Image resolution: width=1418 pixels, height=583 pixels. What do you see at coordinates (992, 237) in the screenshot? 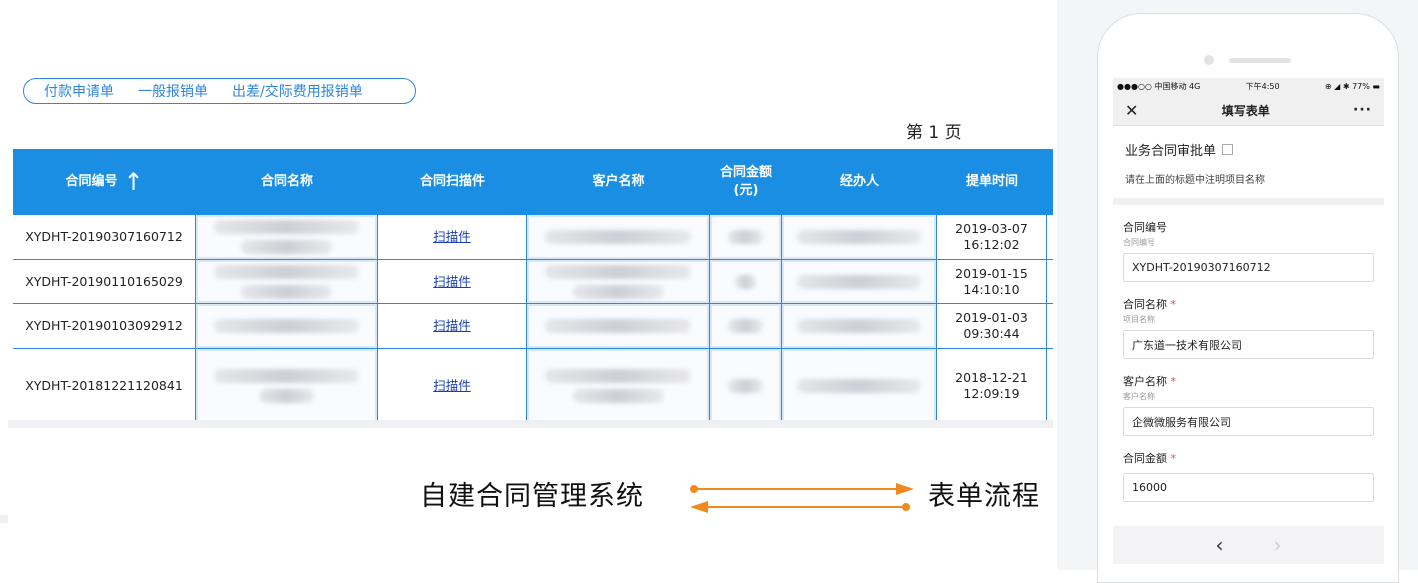
I see `cell-submit-time: 2019-03-07 16:12:02` at bounding box center [992, 237].